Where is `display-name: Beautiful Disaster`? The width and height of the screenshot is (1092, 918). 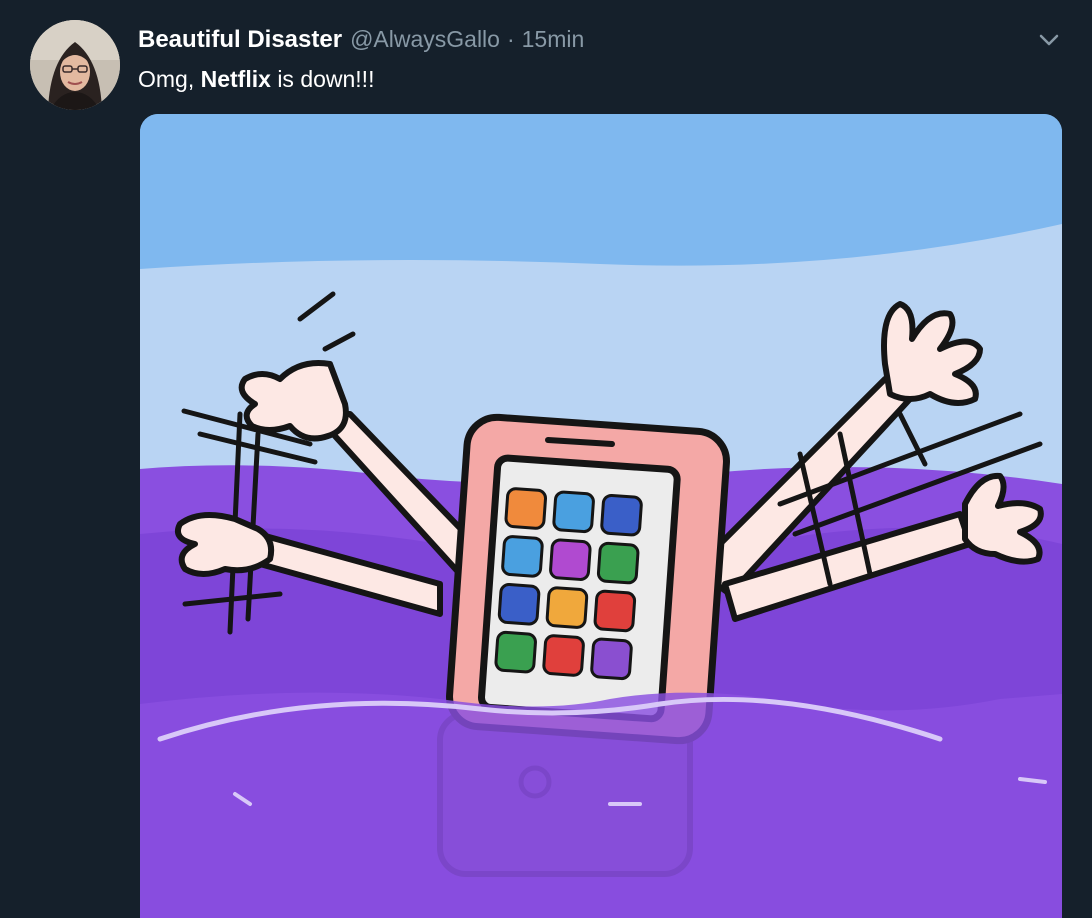
display-name: Beautiful Disaster is located at coordinates (240, 40).